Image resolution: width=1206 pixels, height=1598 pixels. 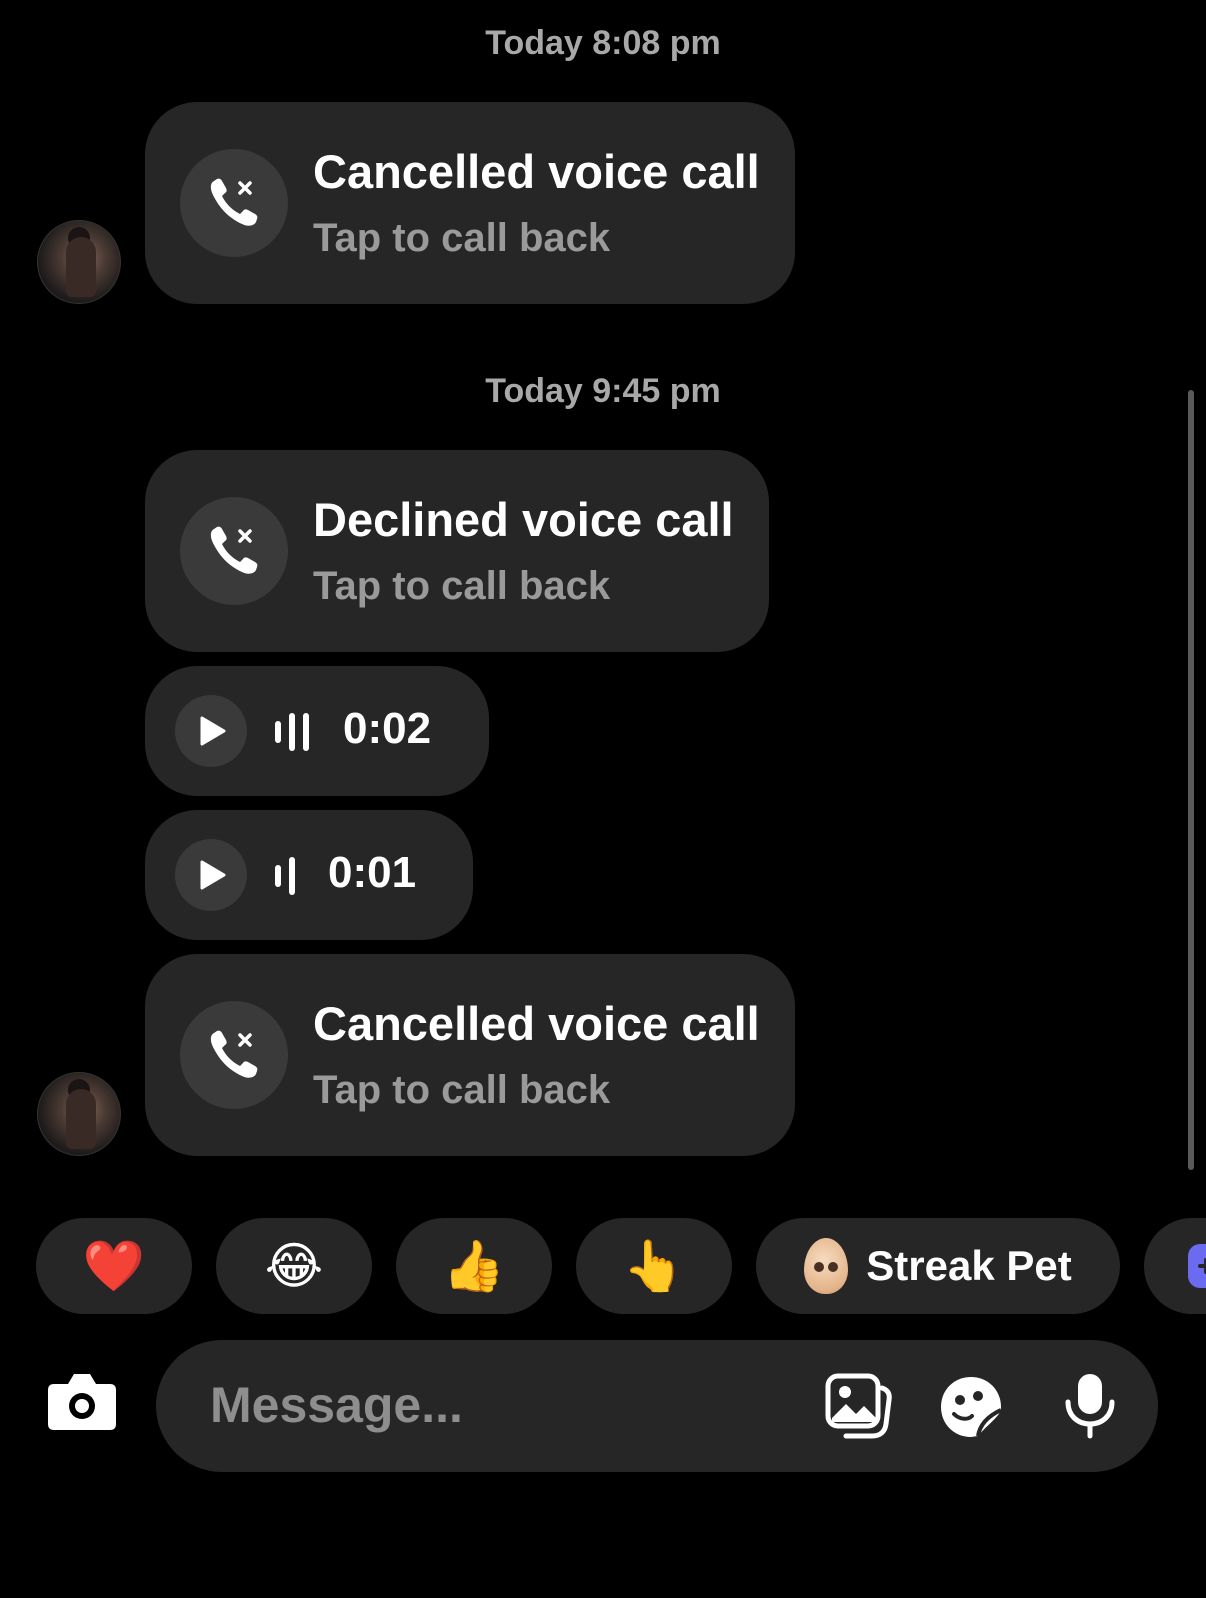 What do you see at coordinates (523, 519) in the screenshot?
I see `call-title: Declined voice call` at bounding box center [523, 519].